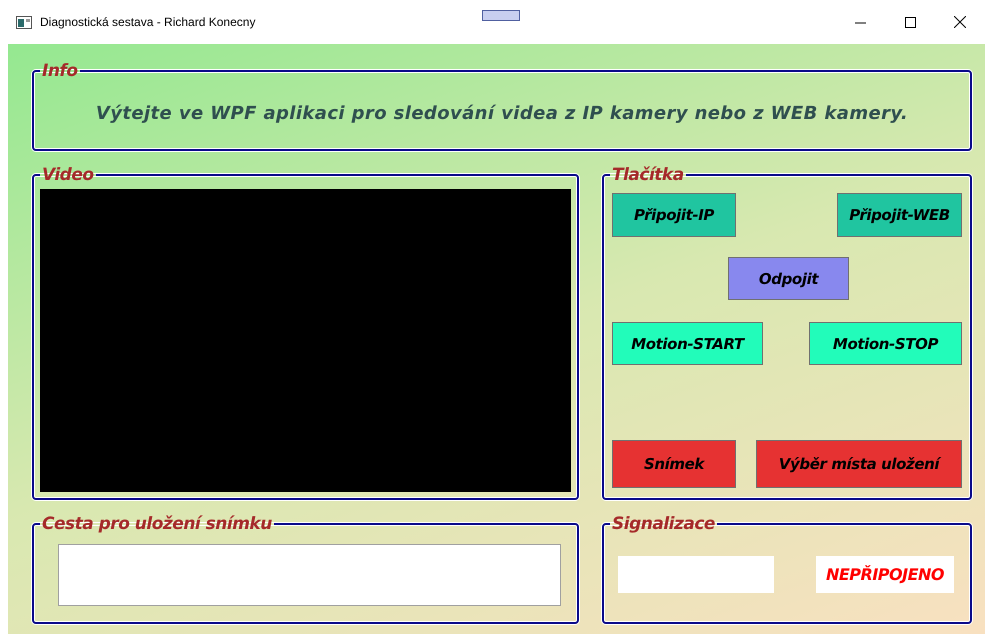 Image resolution: width=985 pixels, height=634 pixels. Describe the element at coordinates (501, 15) in the screenshot. I see `drag-handle-icon` at that location.